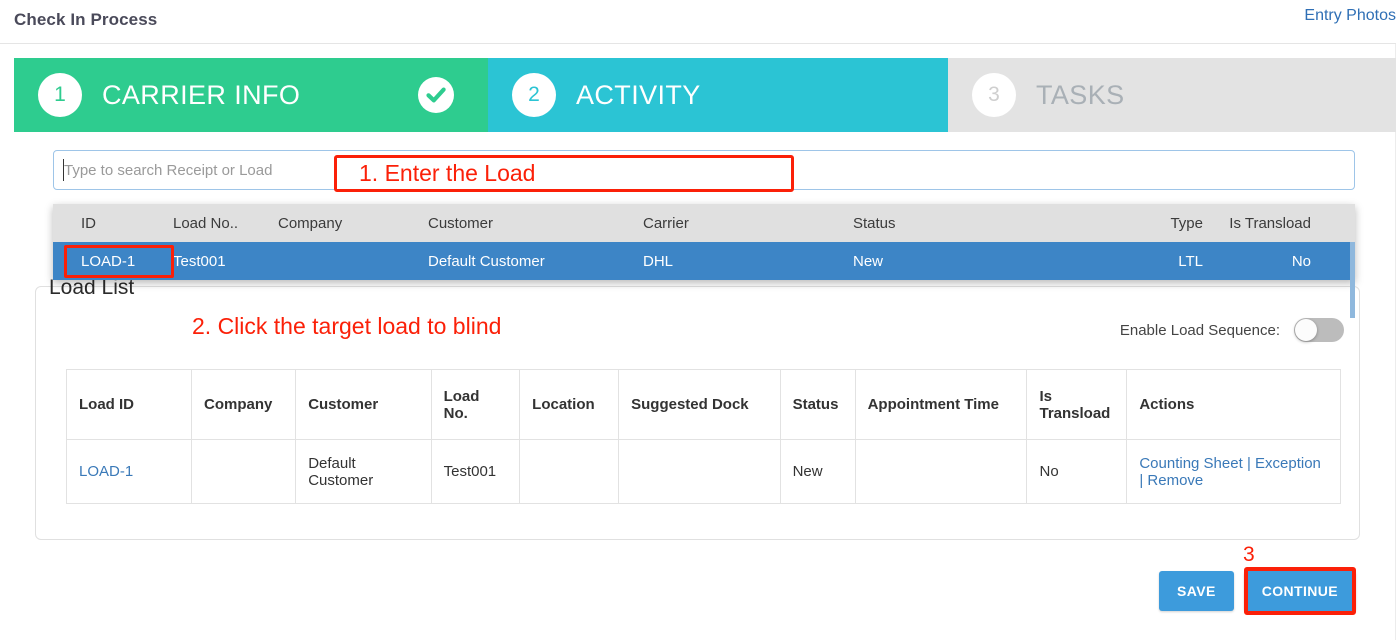 This screenshot has width=1396, height=640. What do you see at coordinates (363, 404) in the screenshot?
I see `col-customer: Customer` at bounding box center [363, 404].